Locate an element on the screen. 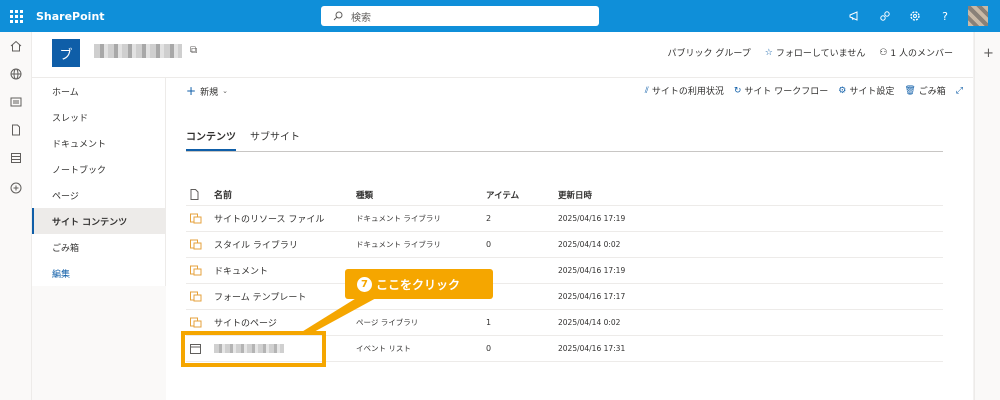 The width and height of the screenshot is (1000, 400). right-rail: + is located at coordinates (987, 216).